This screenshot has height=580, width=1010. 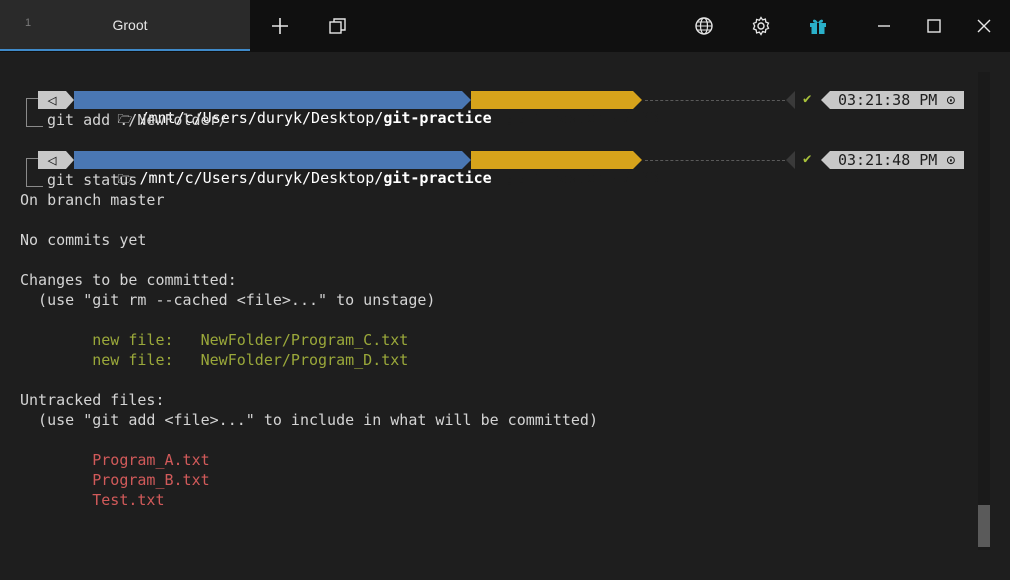 What do you see at coordinates (214, 360) in the screenshot?
I see `staged-file: new file: NewFolder/Program_D.txt` at bounding box center [214, 360].